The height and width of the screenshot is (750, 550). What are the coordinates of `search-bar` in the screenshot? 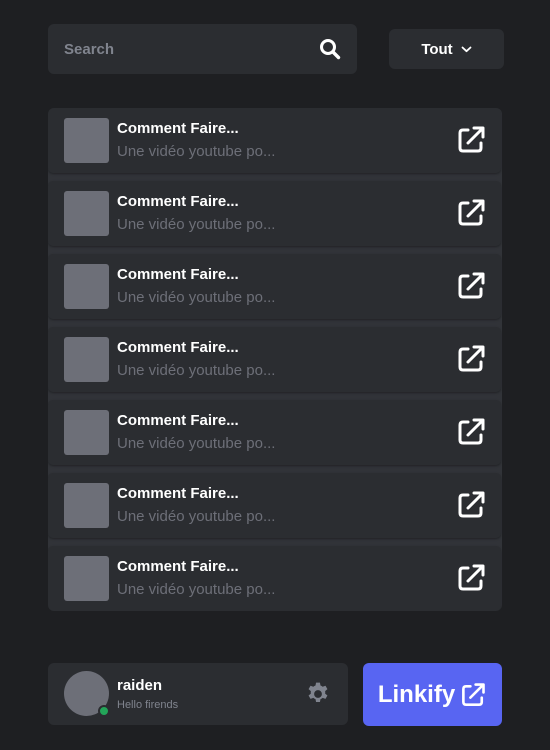 It's located at (202, 49).